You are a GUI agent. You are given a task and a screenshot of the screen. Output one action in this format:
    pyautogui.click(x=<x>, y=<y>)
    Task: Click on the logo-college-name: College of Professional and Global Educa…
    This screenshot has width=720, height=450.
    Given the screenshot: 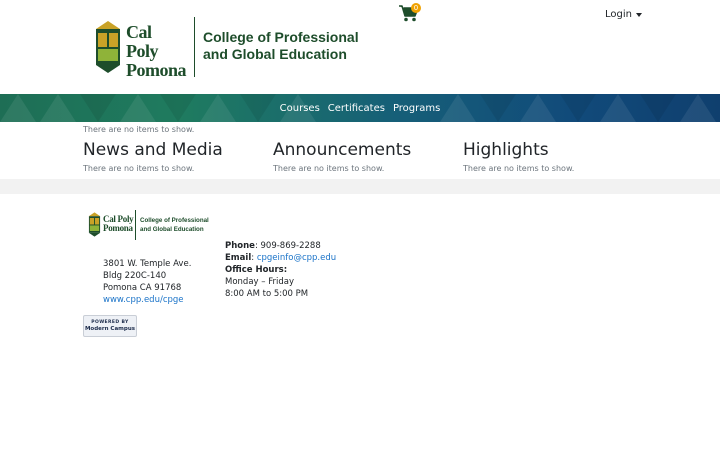 What is the action you would take?
    pyautogui.click(x=283, y=46)
    